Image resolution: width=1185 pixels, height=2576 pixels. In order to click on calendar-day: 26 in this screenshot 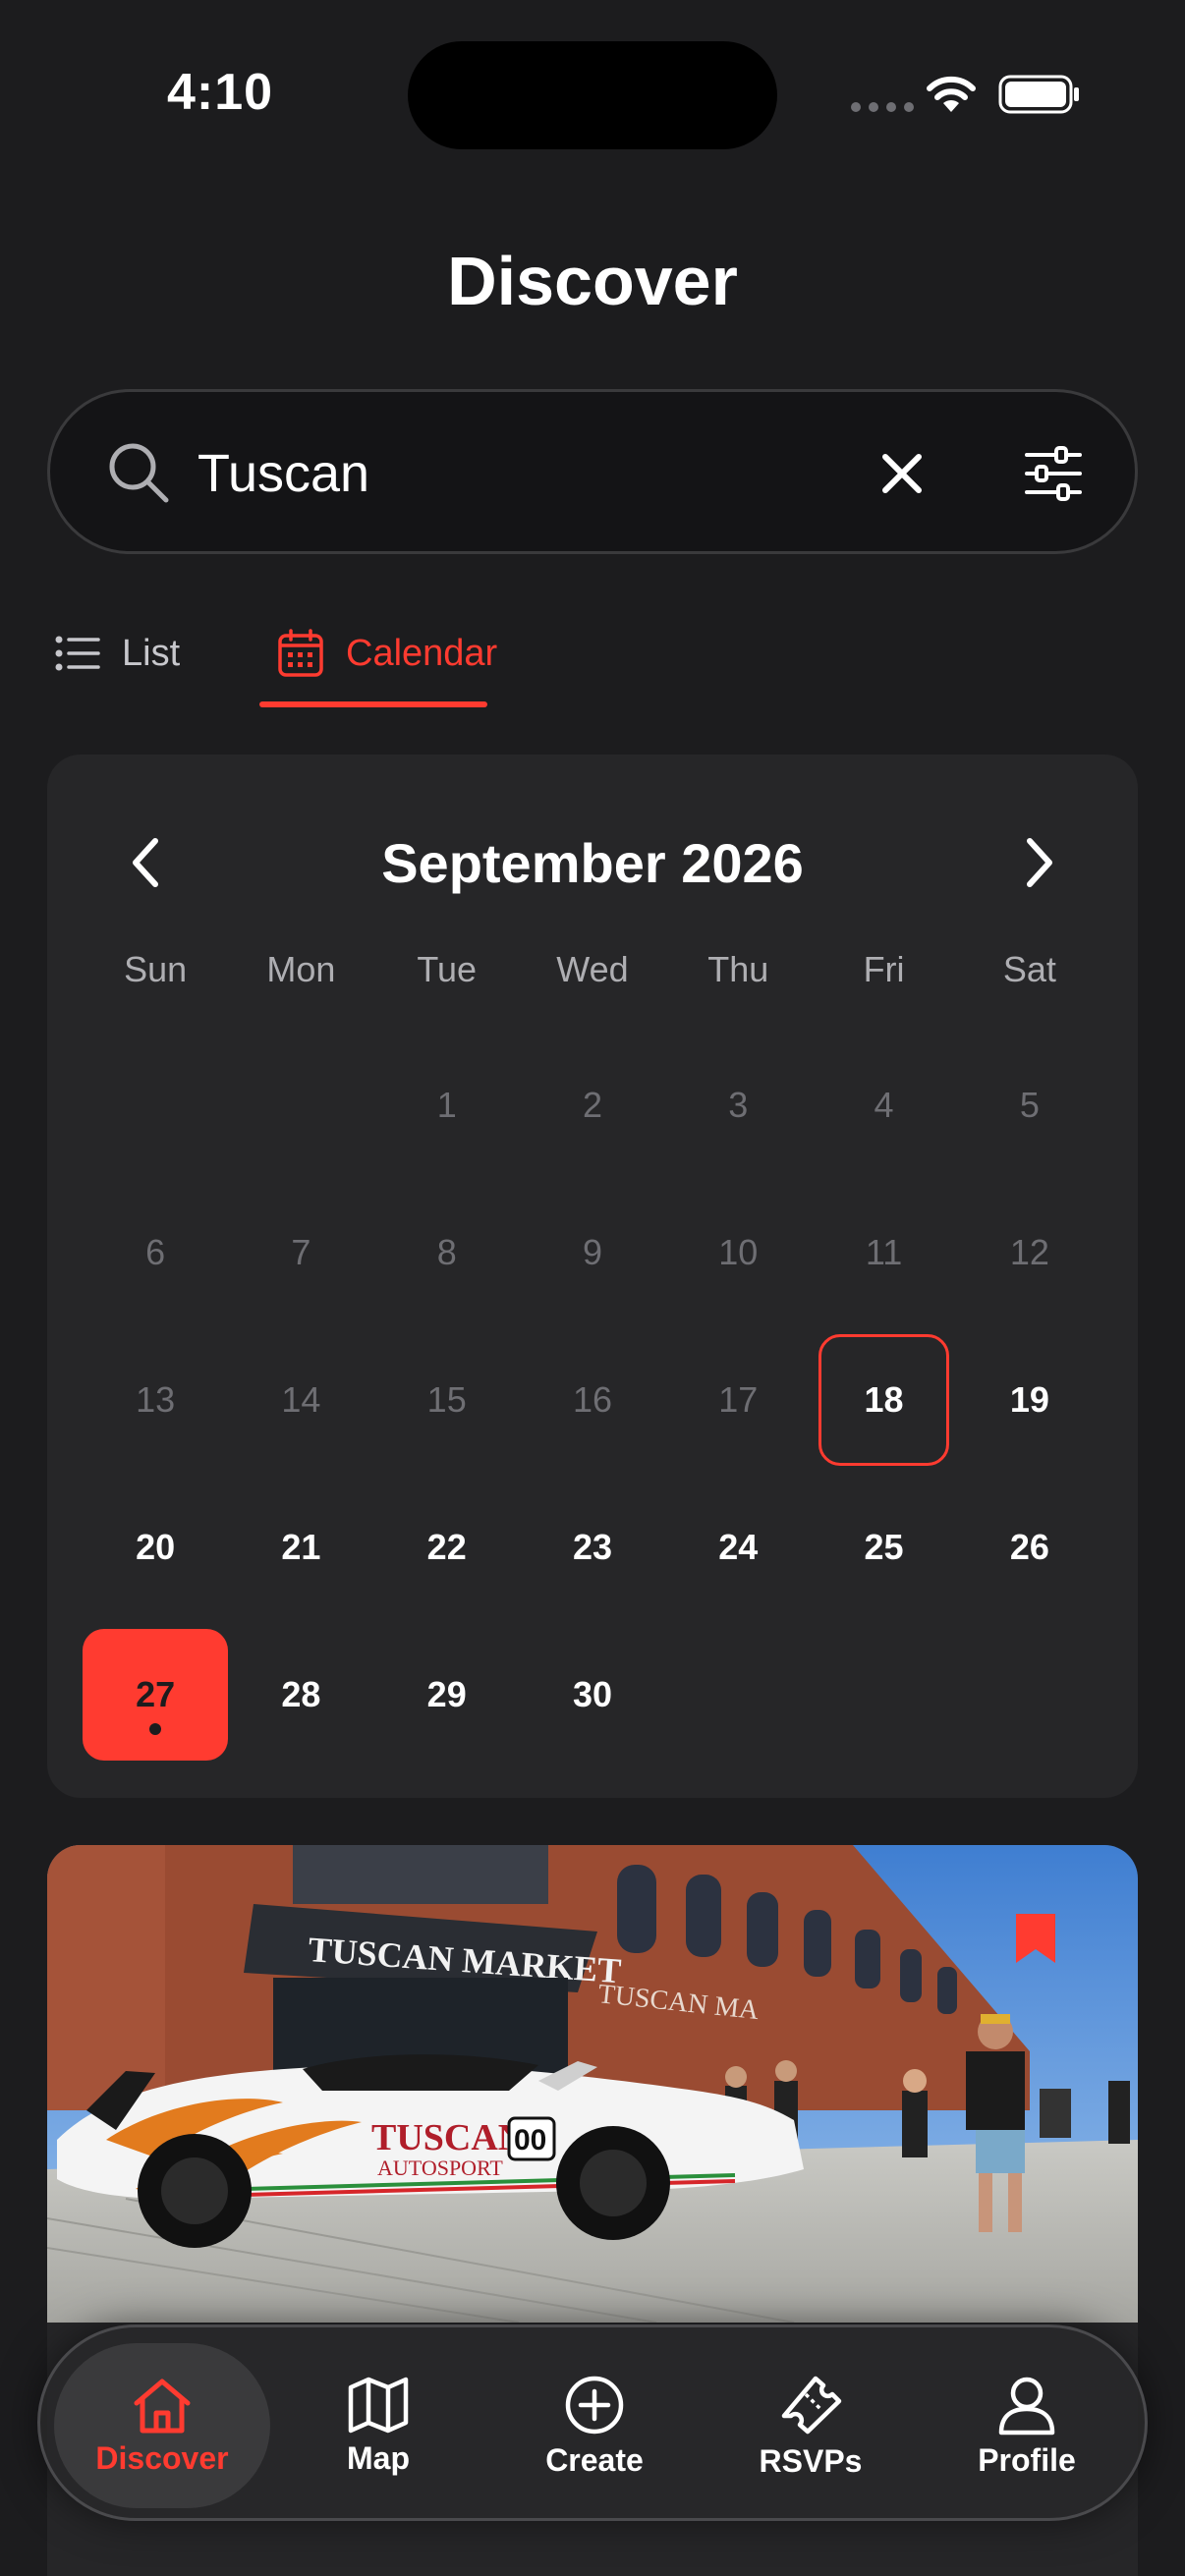, I will do `click(1030, 1547)`.